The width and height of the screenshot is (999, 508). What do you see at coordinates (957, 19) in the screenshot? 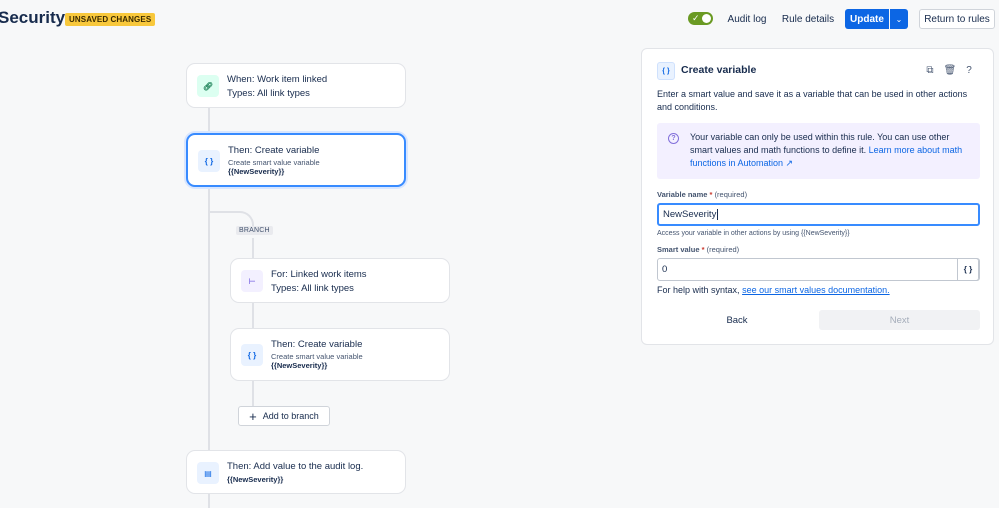
I see `return-to-rules-button: Return to rules` at bounding box center [957, 19].